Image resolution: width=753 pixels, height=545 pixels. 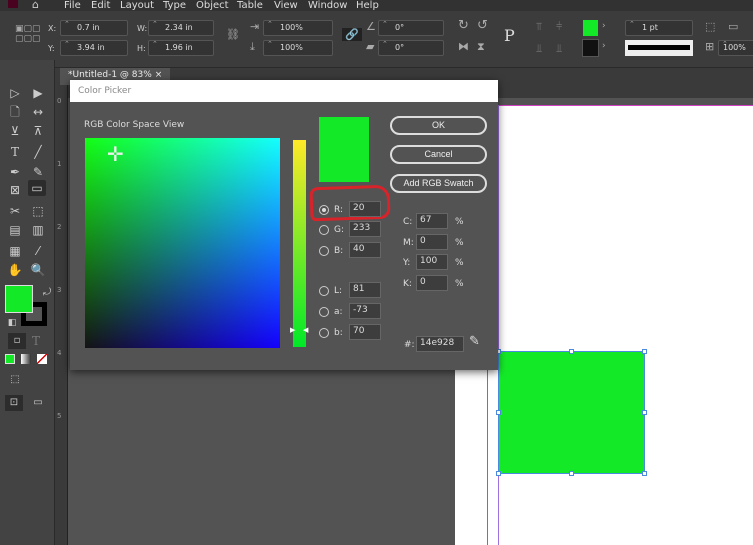 What do you see at coordinates (12, 323) in the screenshot?
I see `default-colors-icon: ◧` at bounding box center [12, 323].